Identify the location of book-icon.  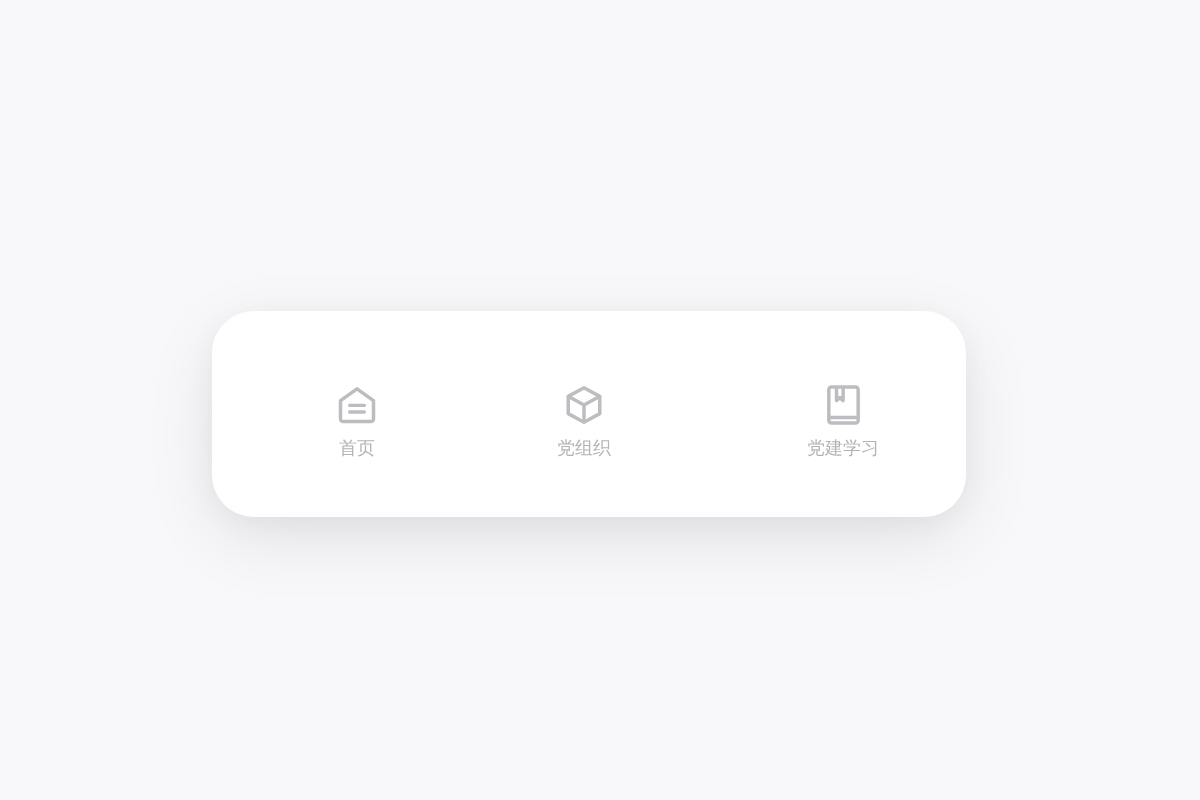
(843, 405).